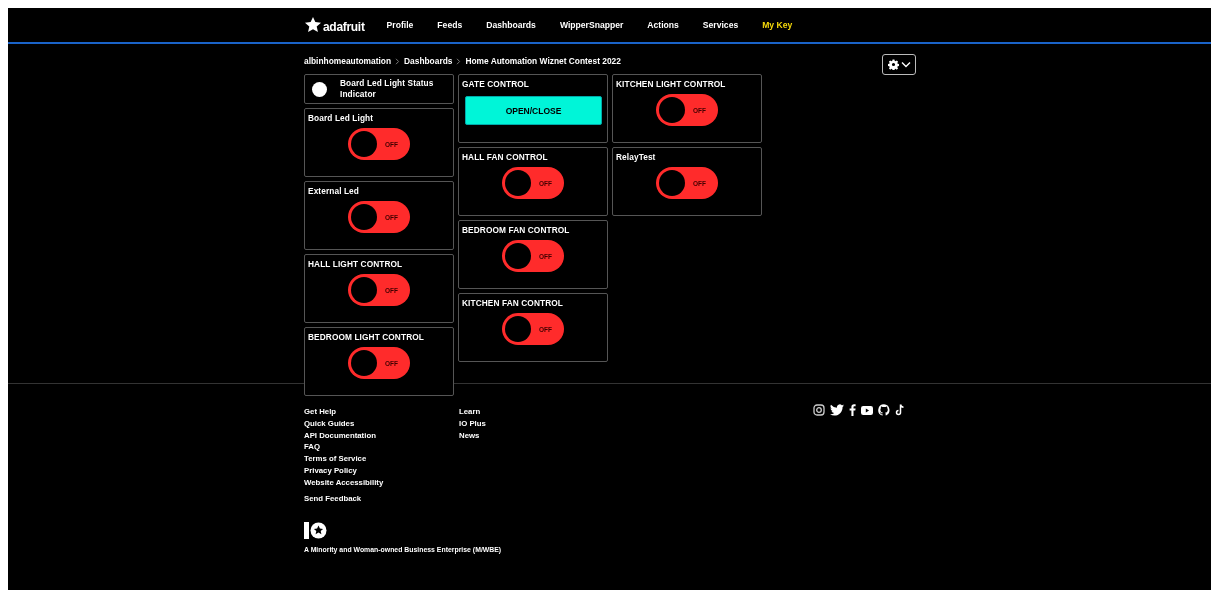  I want to click on nav-link: Feeds, so click(450, 25).